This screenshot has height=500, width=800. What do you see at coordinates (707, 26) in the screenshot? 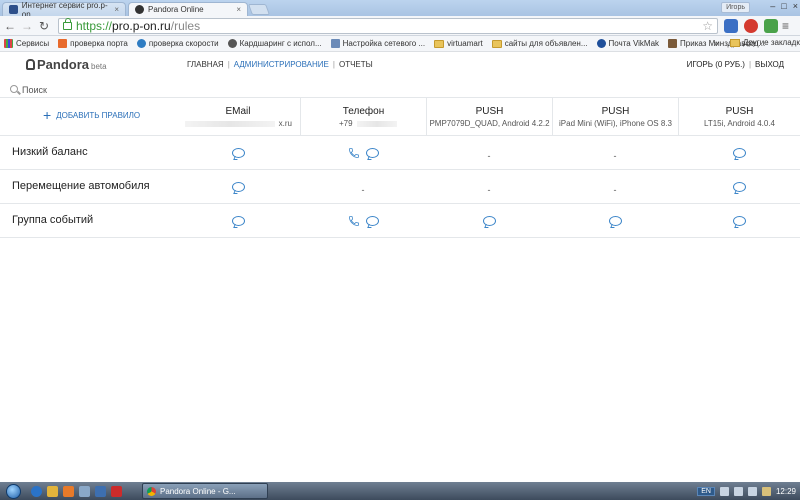
I see `bookmark-star-icon: ☆` at bounding box center [707, 26].